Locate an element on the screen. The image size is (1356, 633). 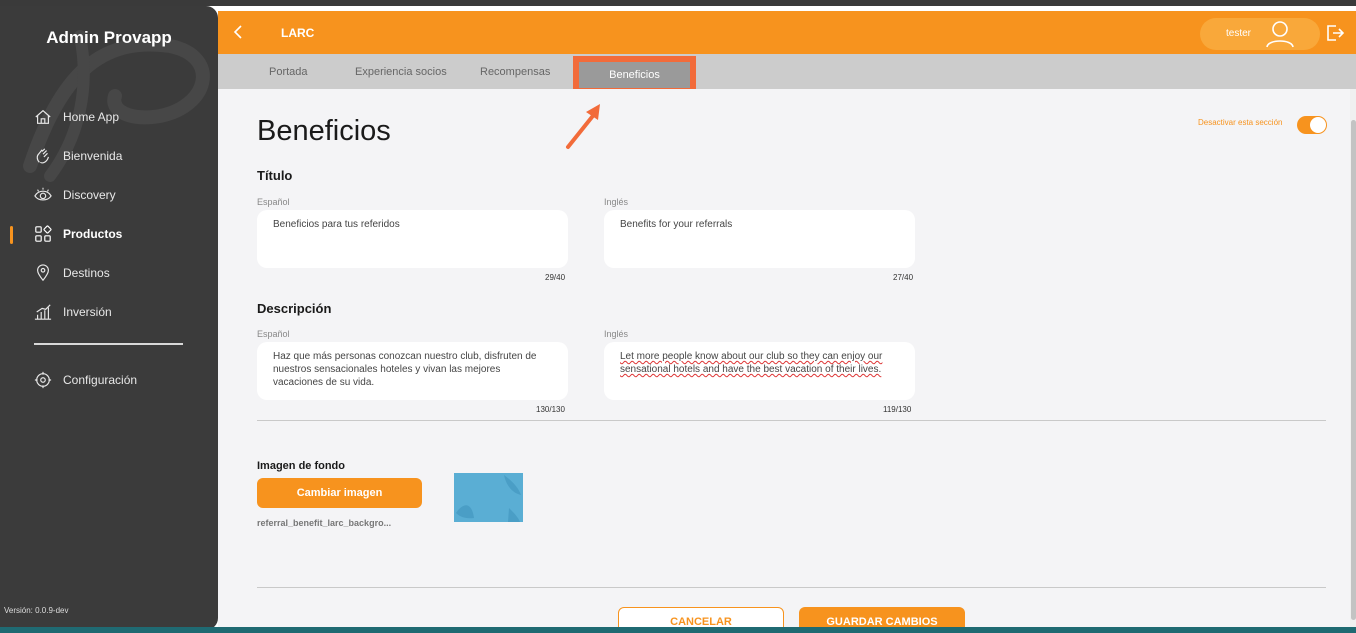
sidebar-item-productos: Productos is located at coordinates (77, 234).